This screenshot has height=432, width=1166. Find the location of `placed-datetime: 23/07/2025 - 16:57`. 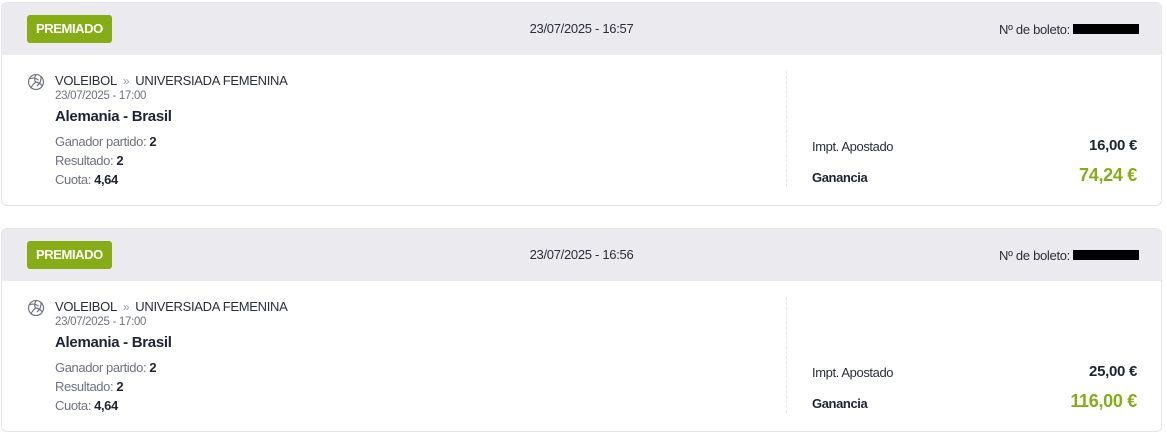

placed-datetime: 23/07/2025 - 16:57 is located at coordinates (581, 28).